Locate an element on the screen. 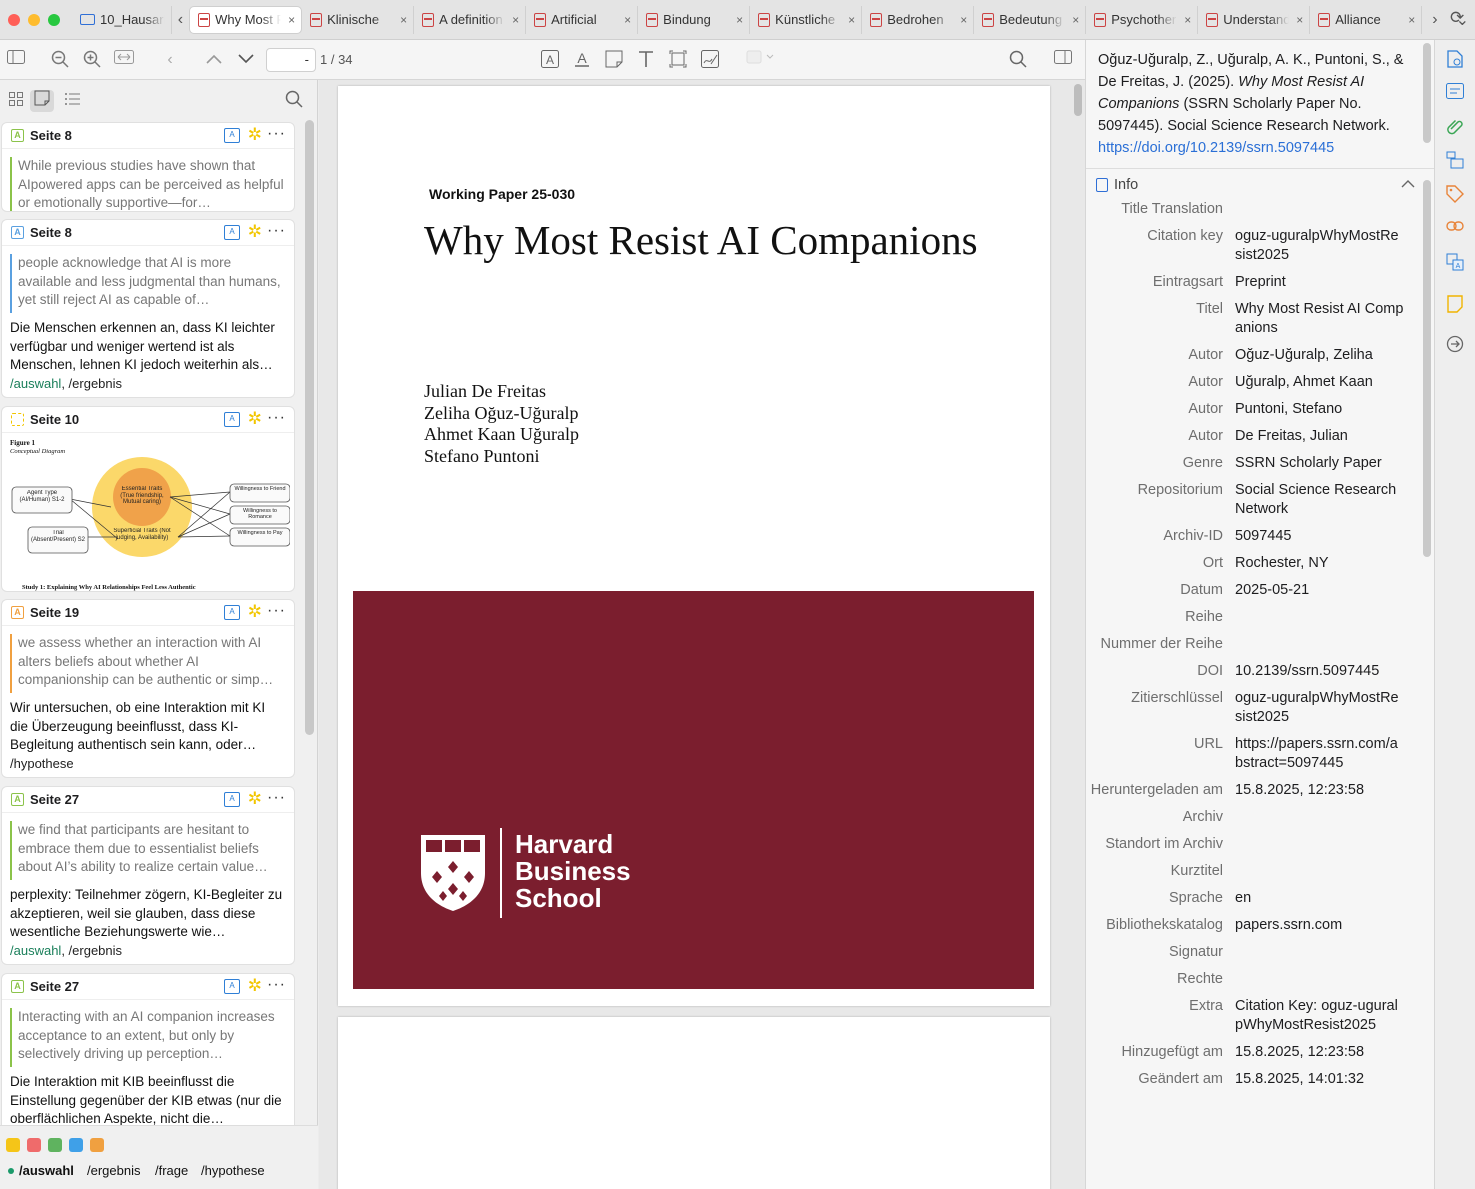 The height and width of the screenshot is (1189, 1475). thumbnails-view-icon is located at coordinates (16, 101).